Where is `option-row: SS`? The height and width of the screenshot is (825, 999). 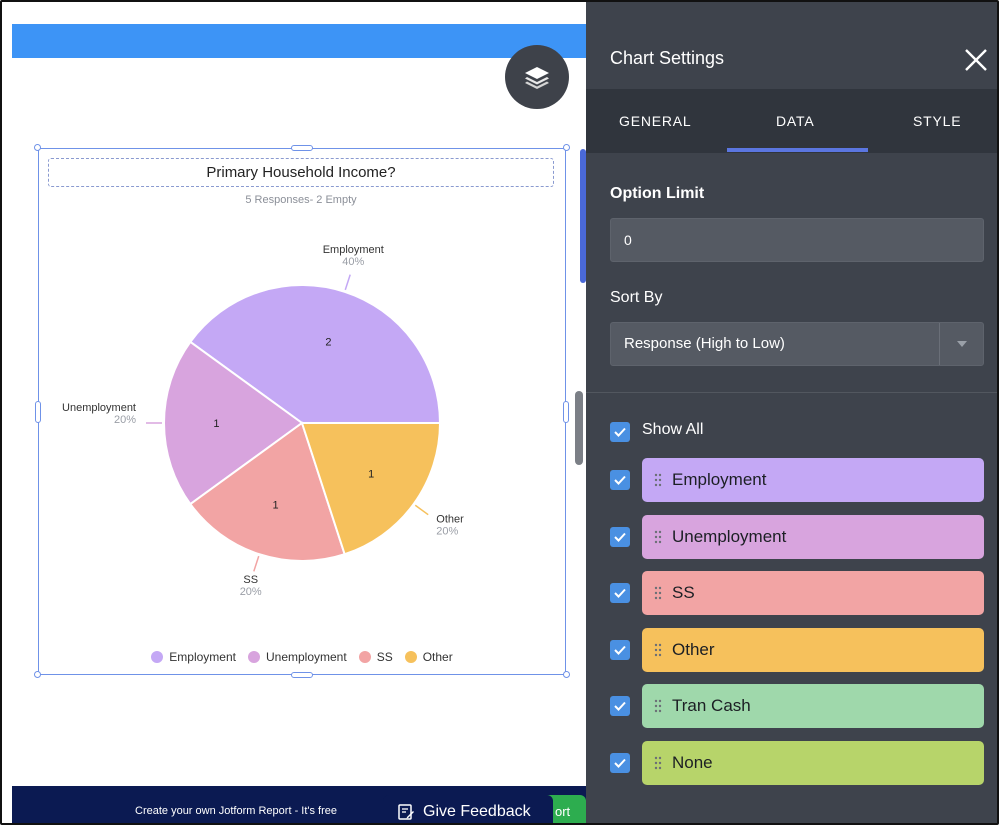
option-row: SS is located at coordinates (813, 593).